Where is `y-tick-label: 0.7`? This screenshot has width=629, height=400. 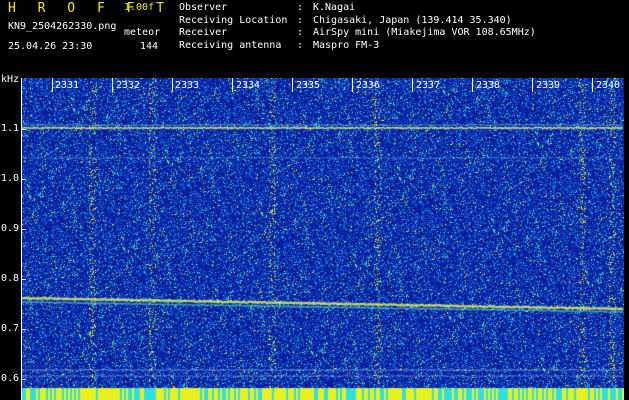
y-tick-label: 0.7 is located at coordinates (10, 328).